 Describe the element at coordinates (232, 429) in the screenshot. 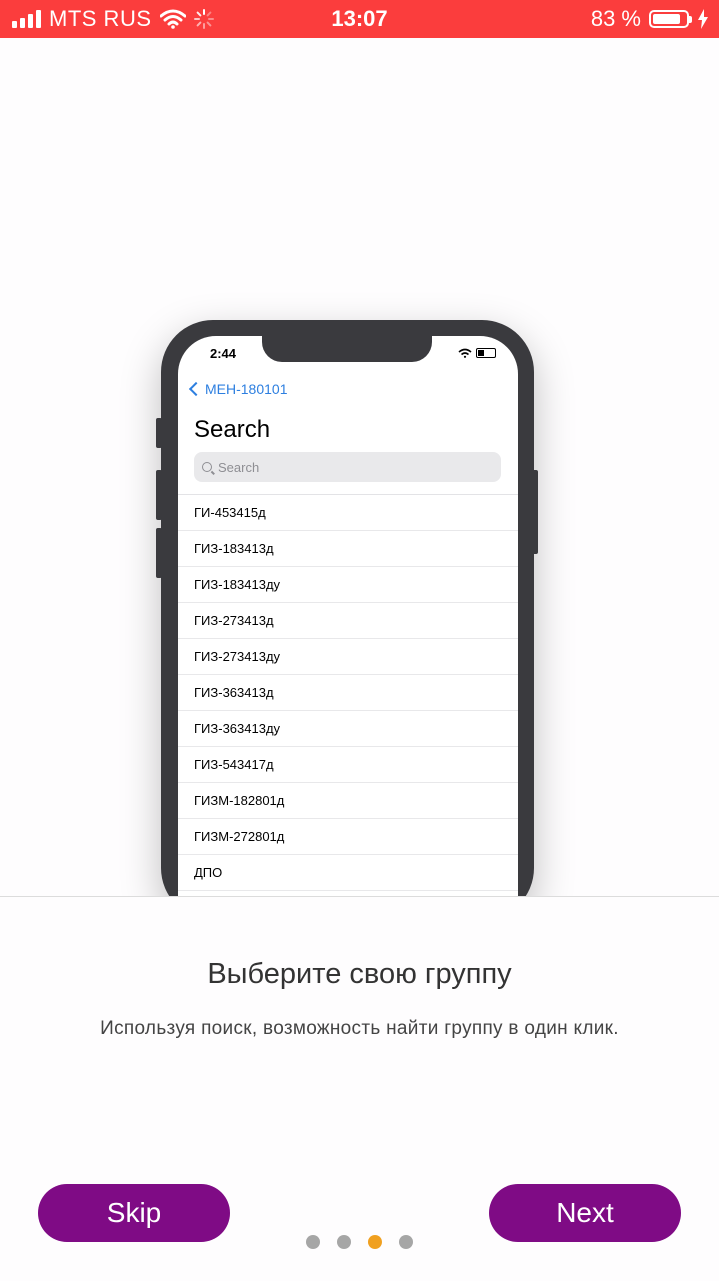

I see `phone-title: Search` at that location.